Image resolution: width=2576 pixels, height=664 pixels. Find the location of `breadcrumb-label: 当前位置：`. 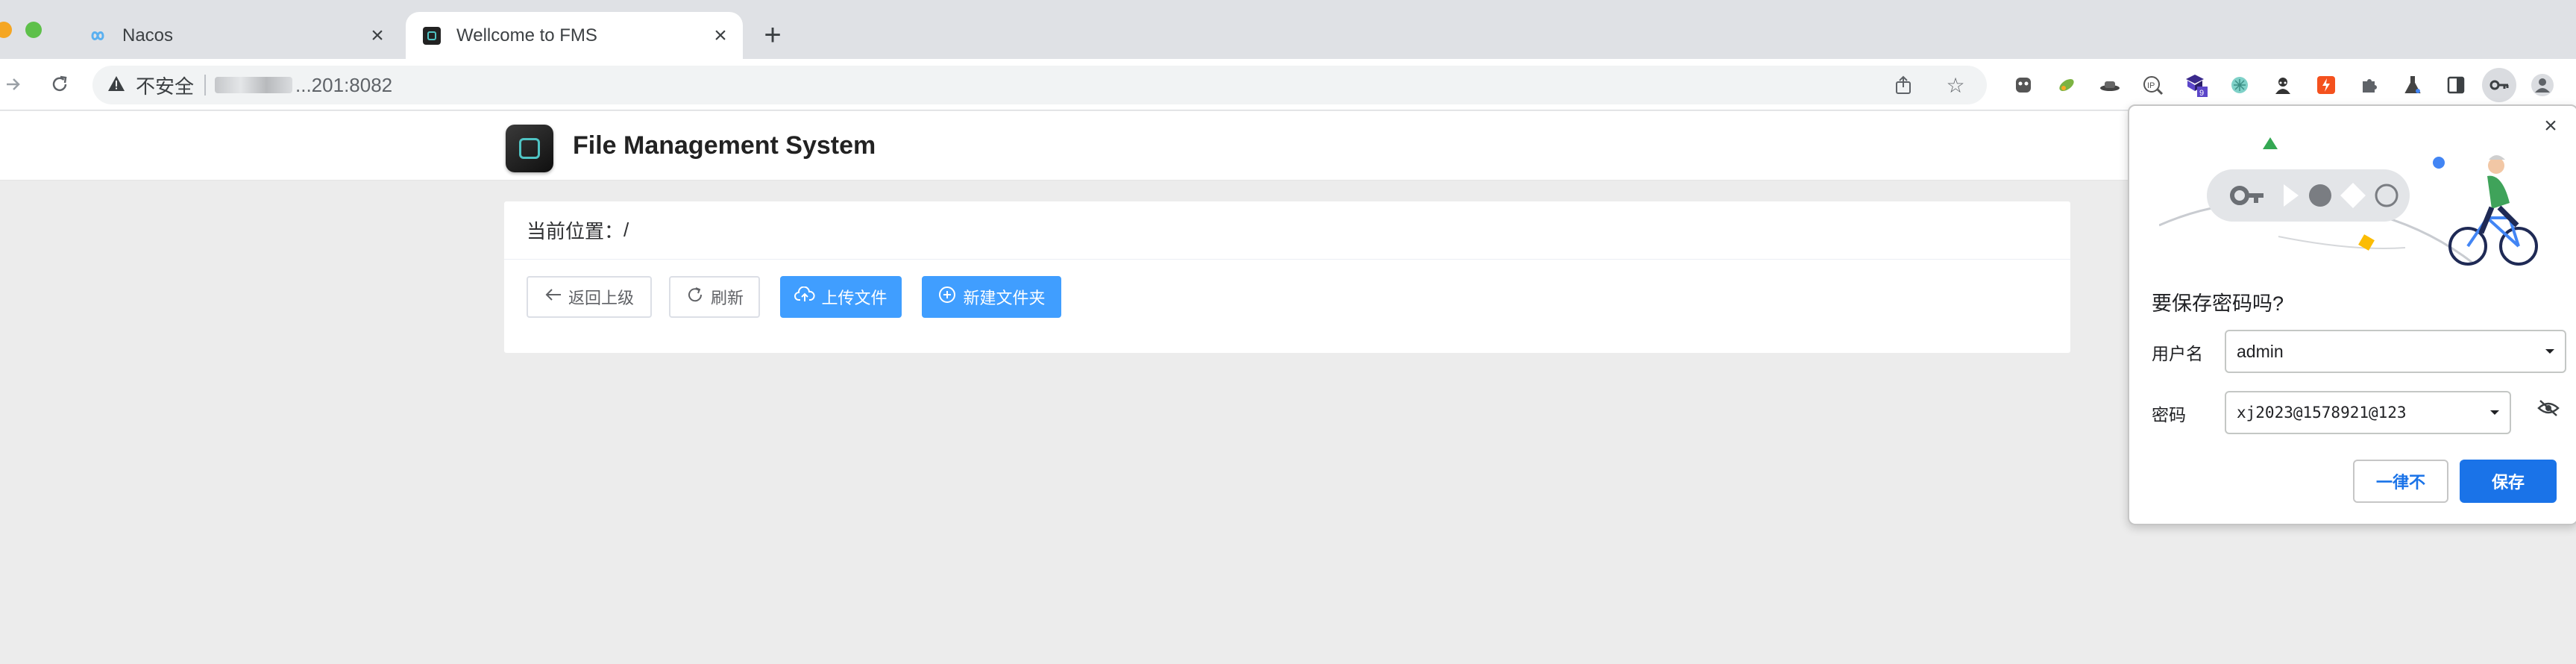

breadcrumb-label: 当前位置： is located at coordinates (576, 231).